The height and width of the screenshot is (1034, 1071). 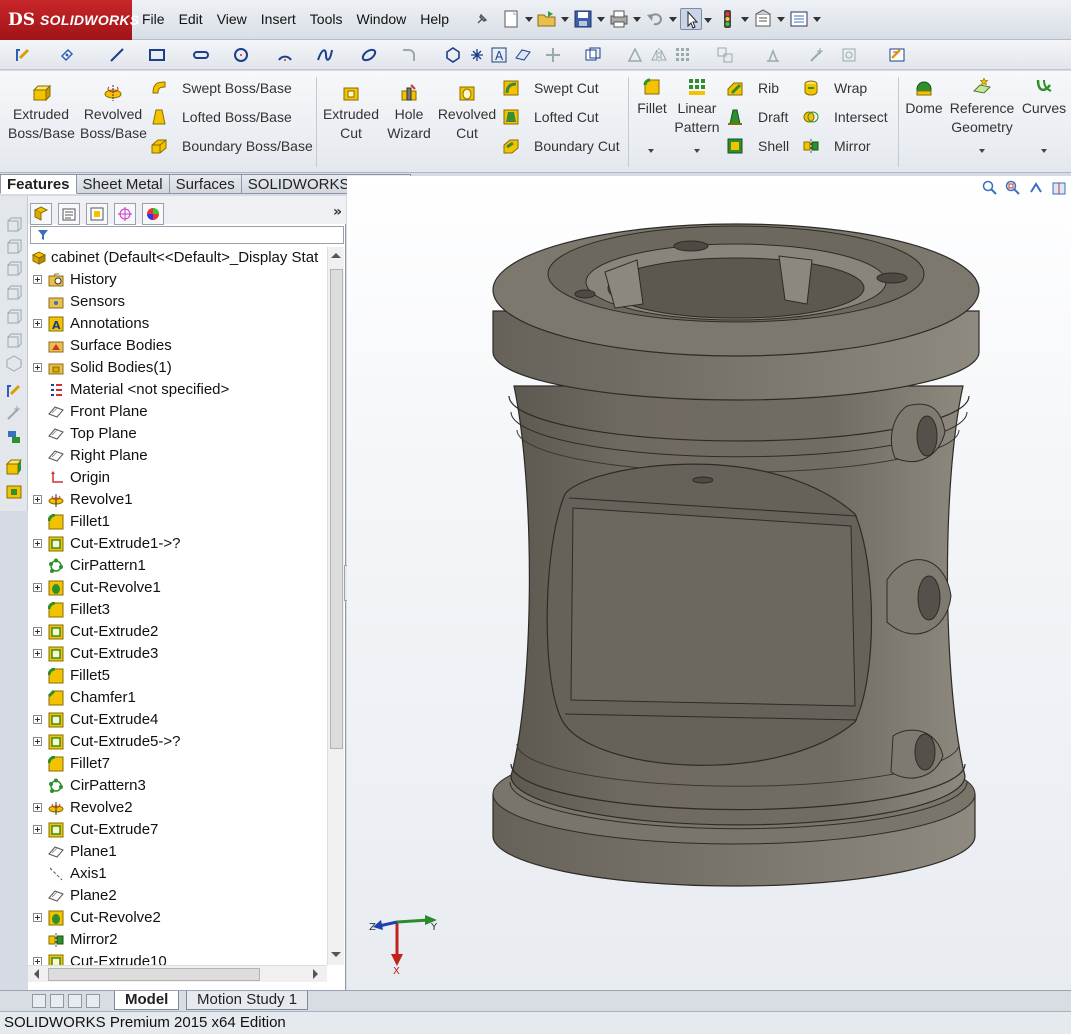 What do you see at coordinates (696, 19) in the screenshot?
I see `select-arrow-icon` at bounding box center [696, 19].